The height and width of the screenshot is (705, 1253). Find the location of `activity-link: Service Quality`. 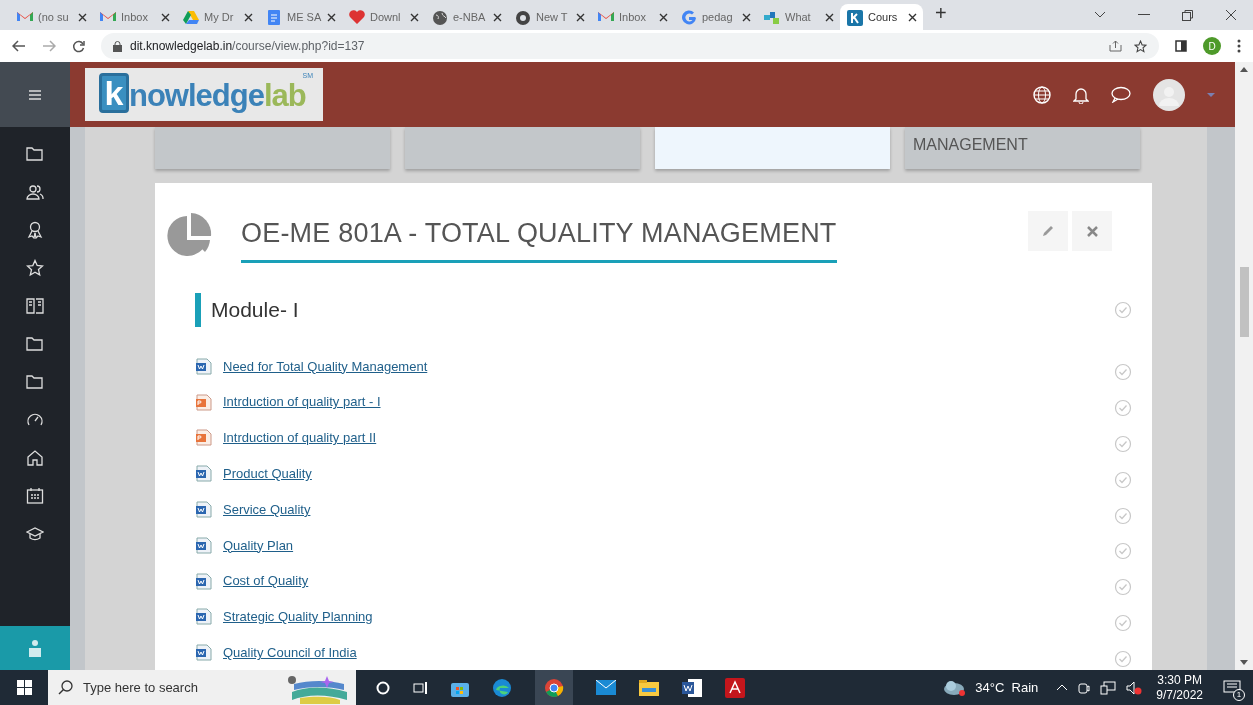

activity-link: Service Quality is located at coordinates (267, 509).